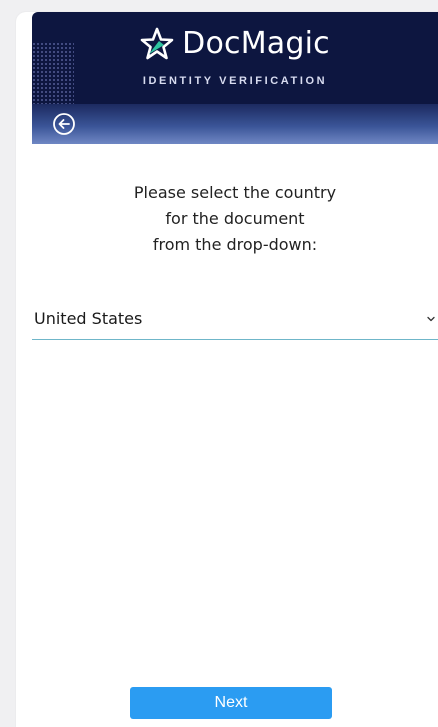  I want to click on instruction-line: for the document, so click(235, 218).